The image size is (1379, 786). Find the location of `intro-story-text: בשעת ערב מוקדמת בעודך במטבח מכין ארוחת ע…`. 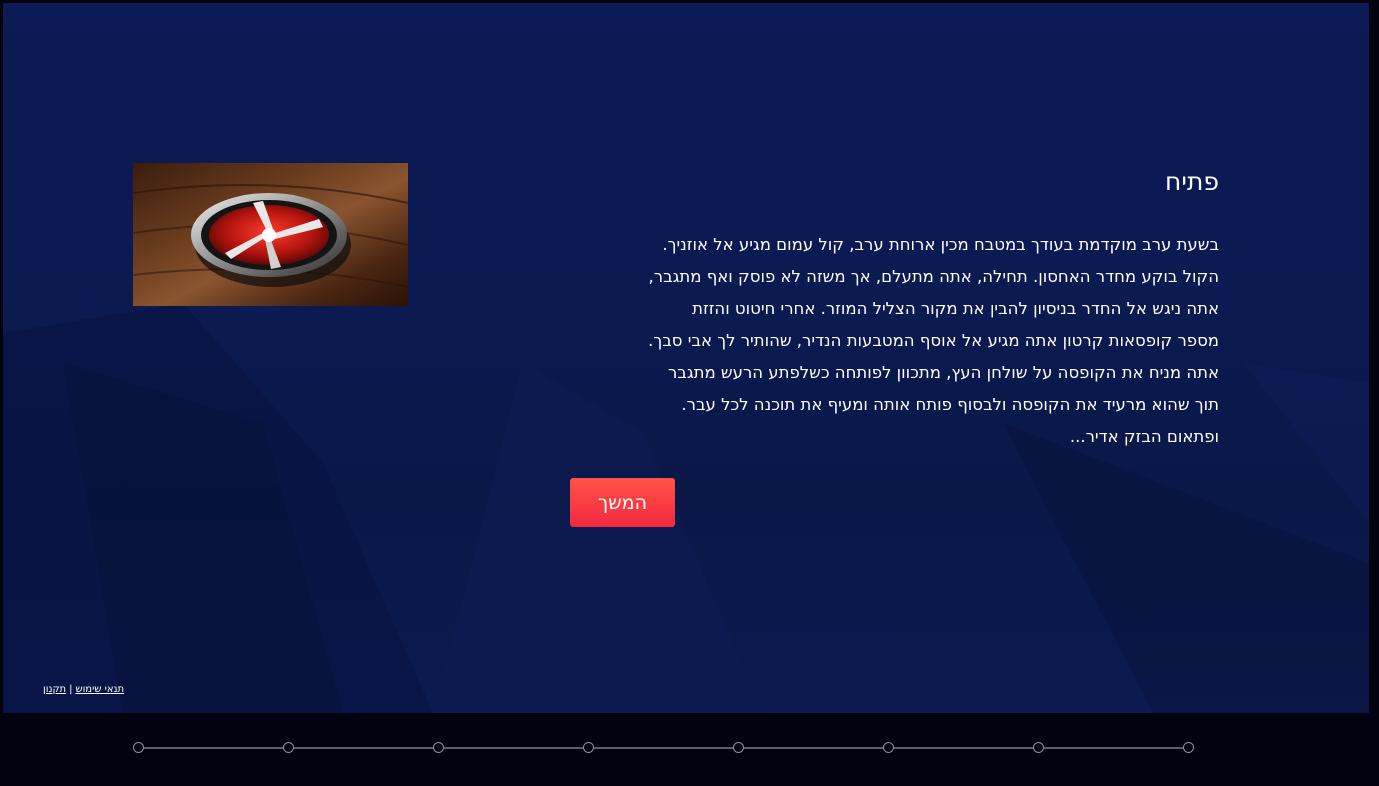

intro-story-text: בשעת ערב מוקדמת בעודך במטבח מכין ארוחת ע… is located at coordinates (933, 340).